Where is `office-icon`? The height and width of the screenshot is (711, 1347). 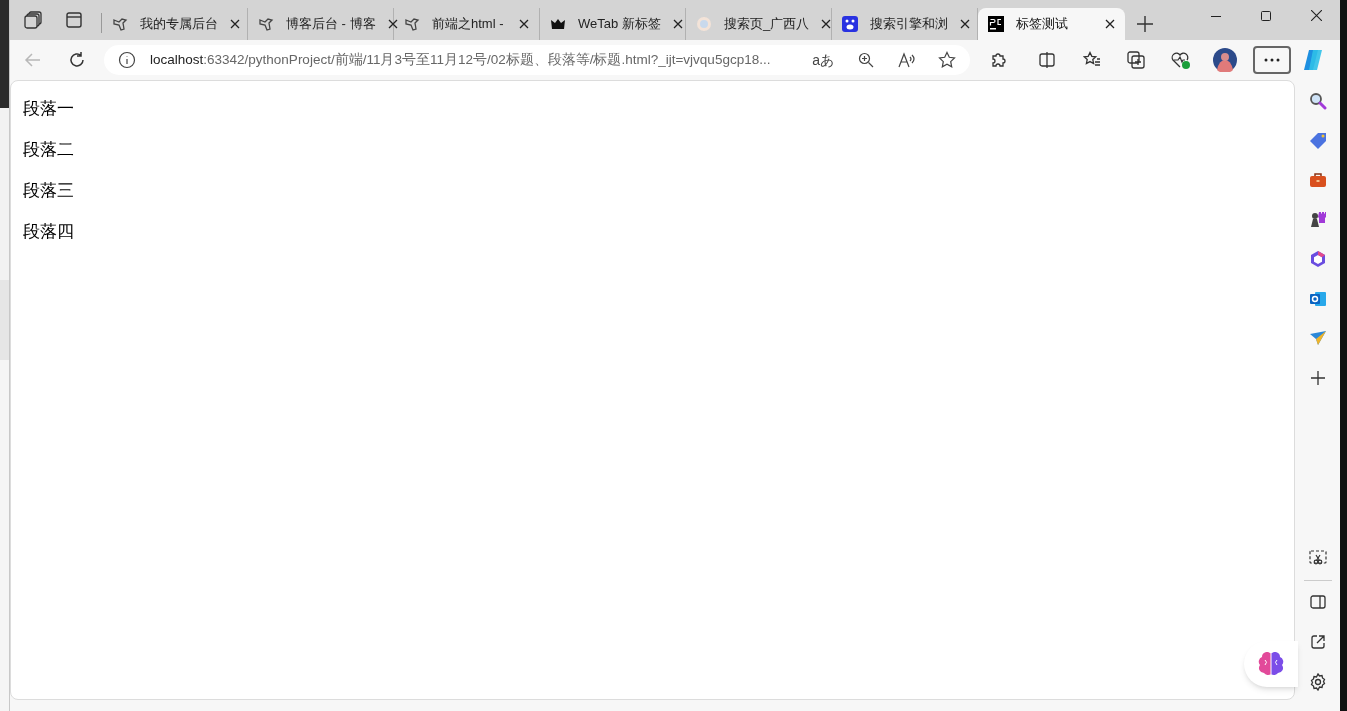 office-icon is located at coordinates (1317, 259).